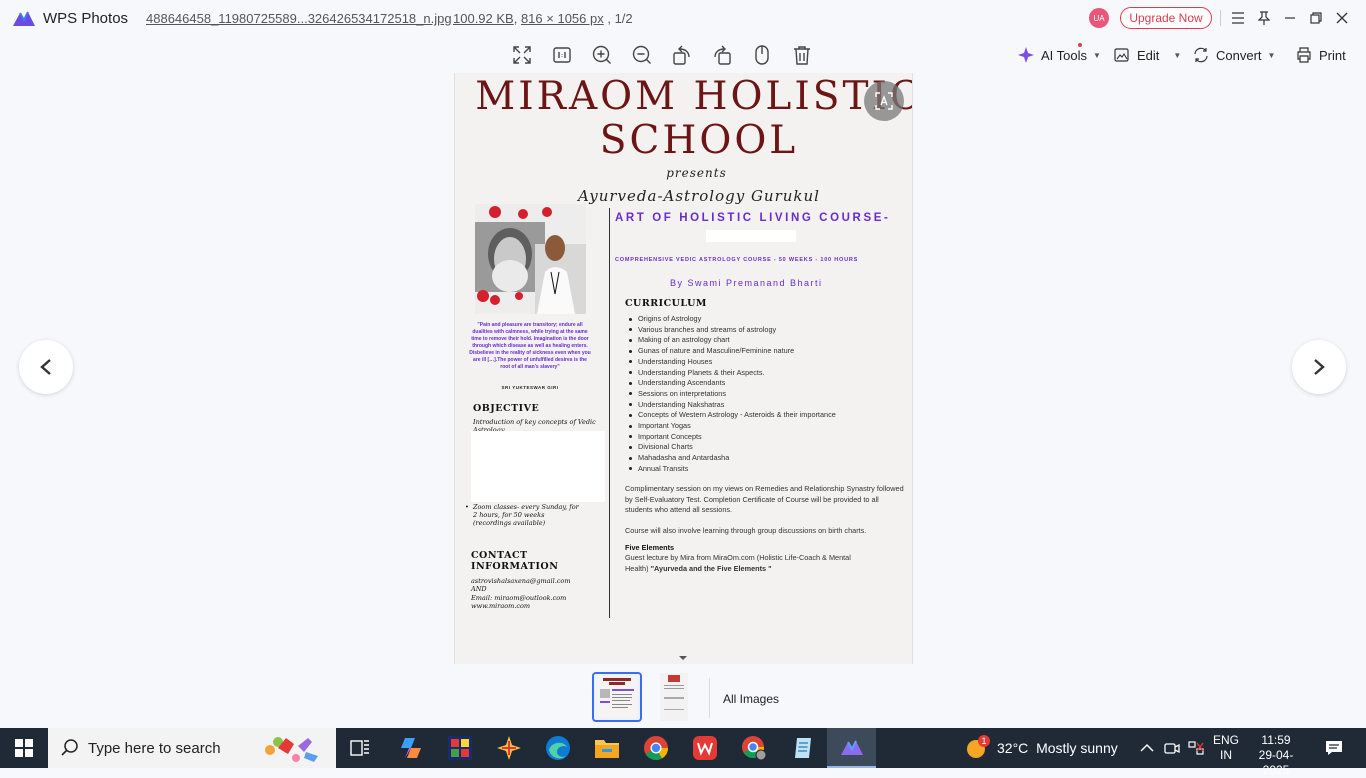 This screenshot has height=778, width=1366. I want to click on ai-extract-button, so click(884, 101).